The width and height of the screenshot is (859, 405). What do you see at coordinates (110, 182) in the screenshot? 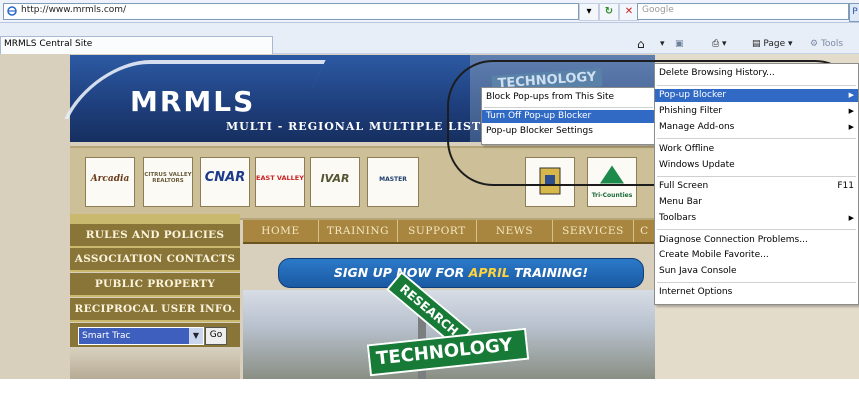
I see `association-logo-arcadia: Arcadia` at bounding box center [110, 182].